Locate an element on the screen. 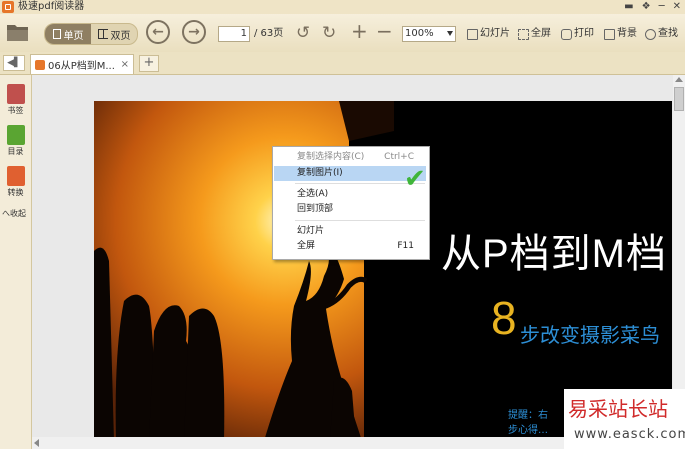  vertical-scrollbar is located at coordinates (679, 256).